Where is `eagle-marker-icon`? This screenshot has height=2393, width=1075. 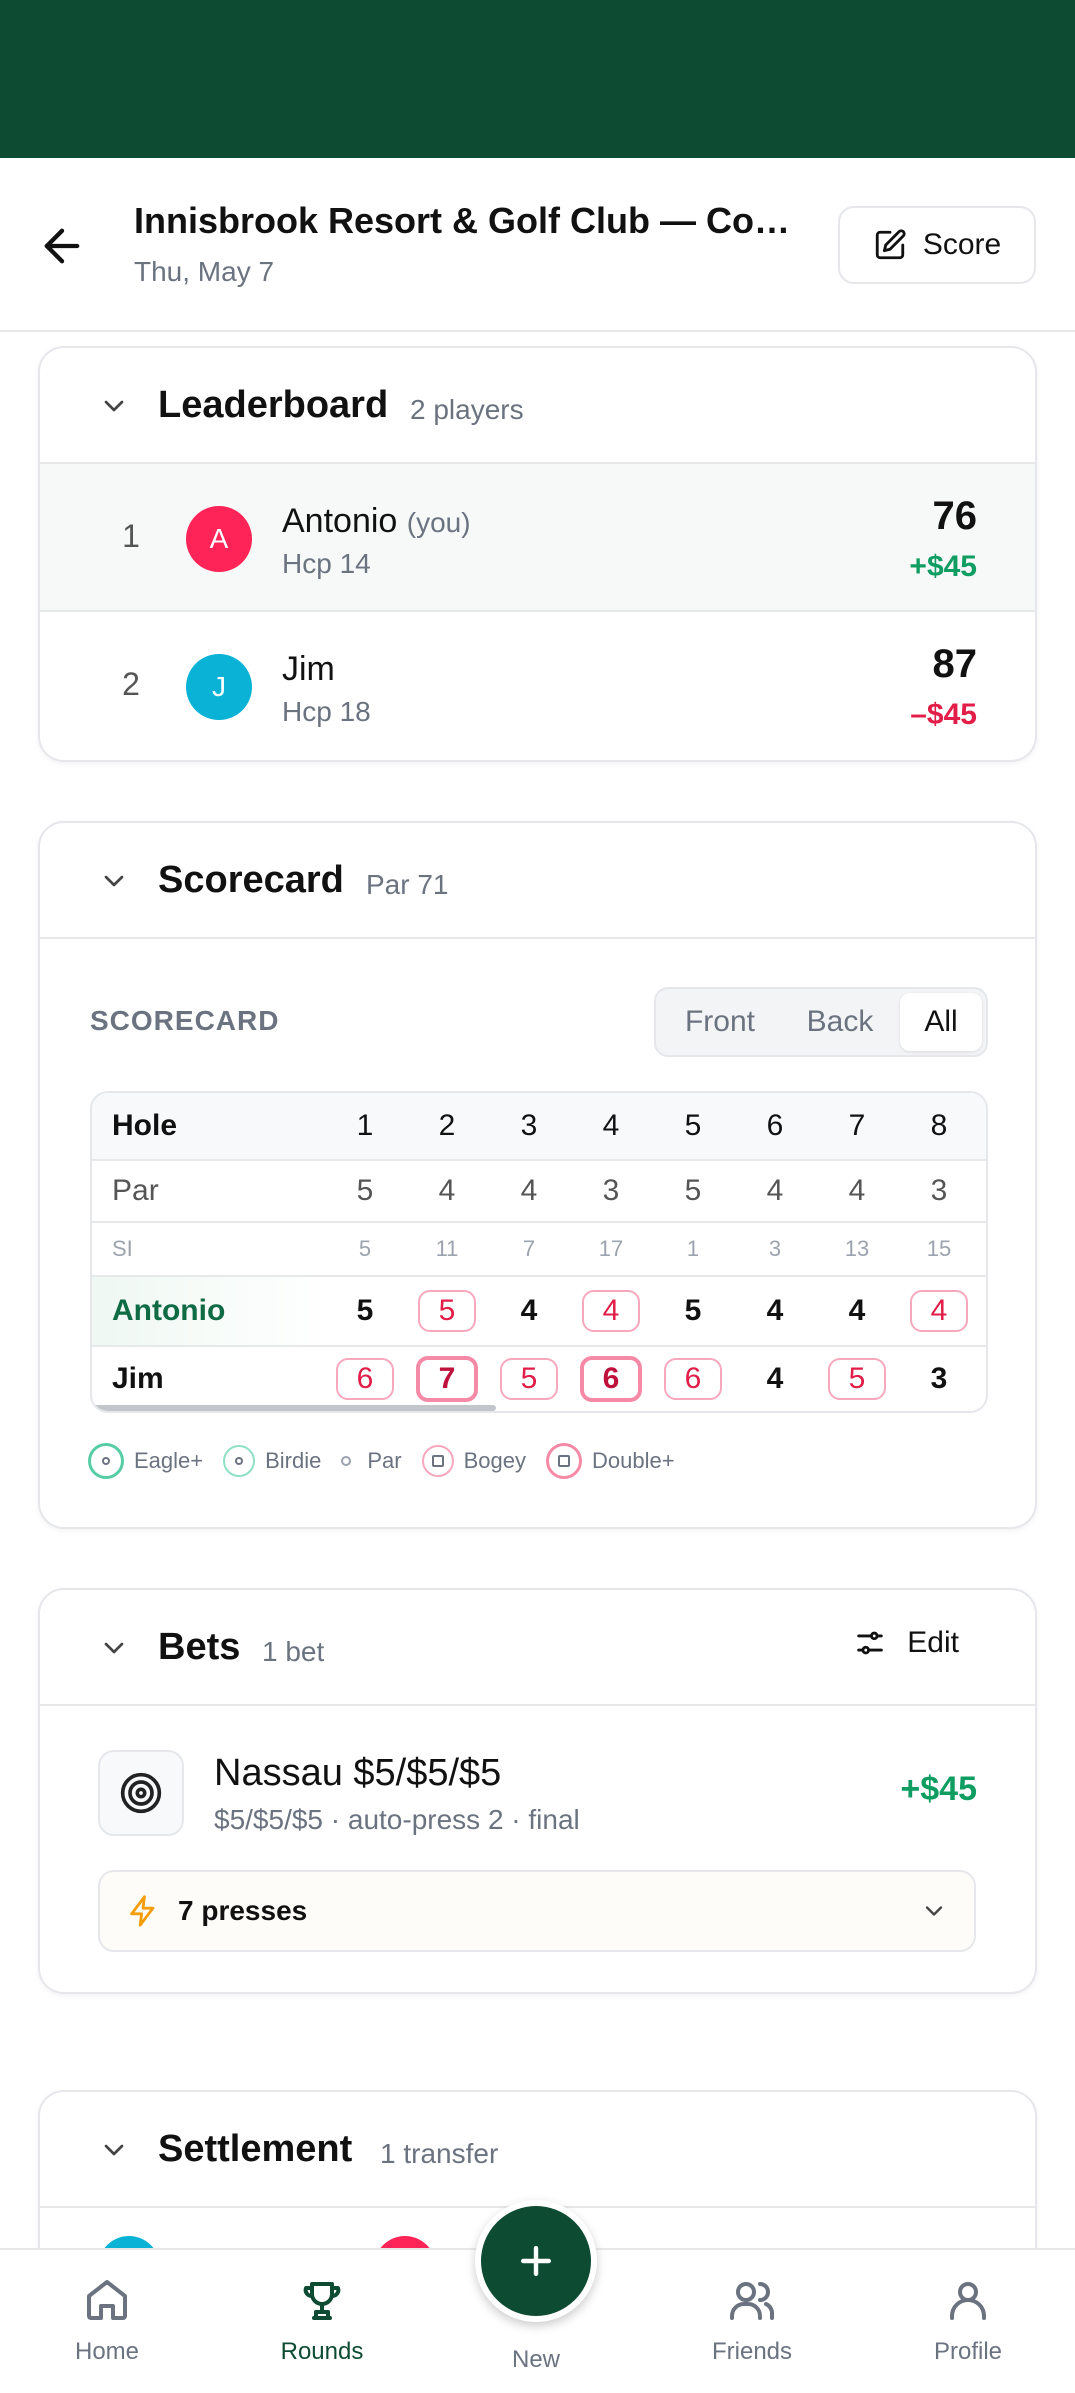 eagle-marker-icon is located at coordinates (106, 1461).